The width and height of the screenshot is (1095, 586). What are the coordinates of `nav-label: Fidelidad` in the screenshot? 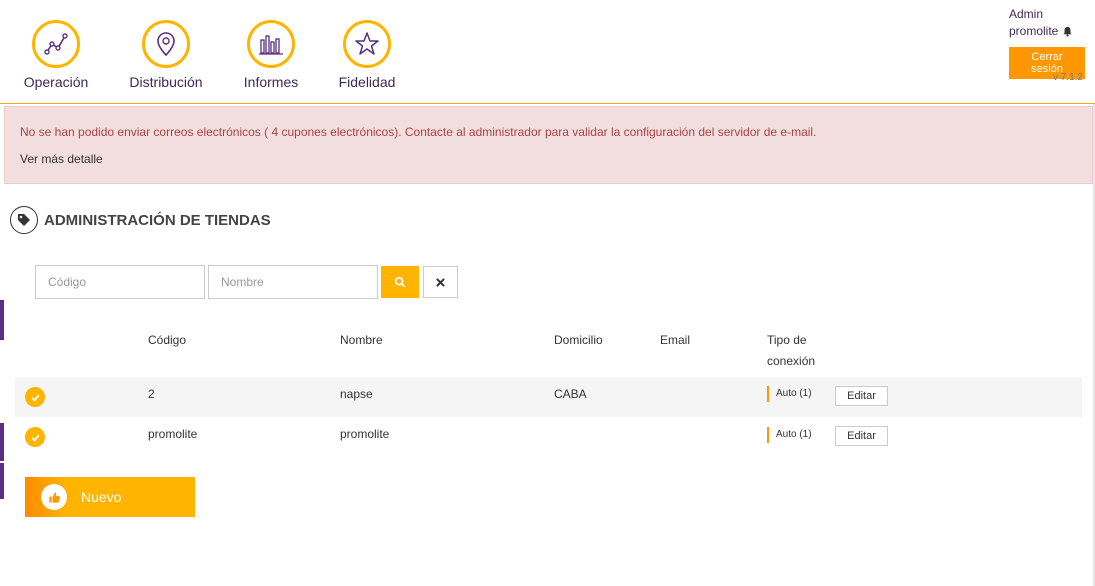 It's located at (367, 82).